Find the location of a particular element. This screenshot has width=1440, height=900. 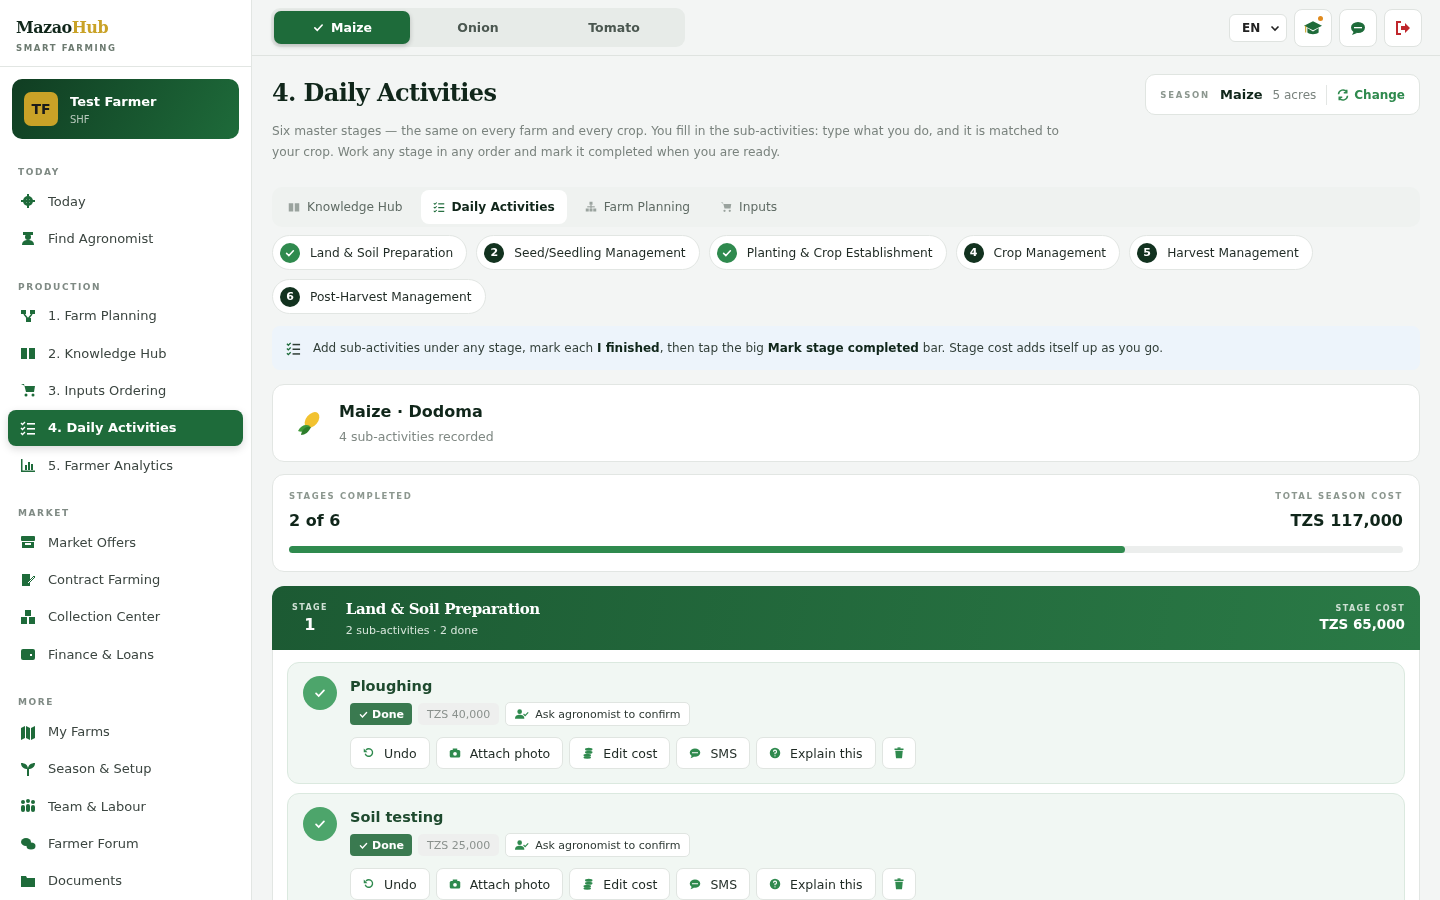

boxes-icon is located at coordinates (28, 616).